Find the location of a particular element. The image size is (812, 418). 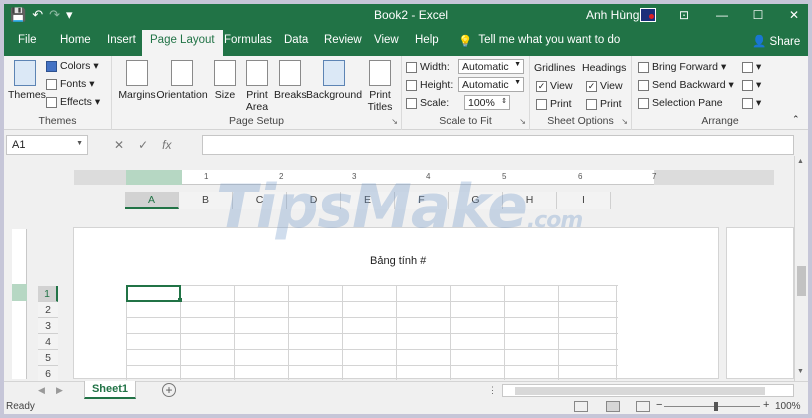

close-button: ✕ is located at coordinates (794, 15).